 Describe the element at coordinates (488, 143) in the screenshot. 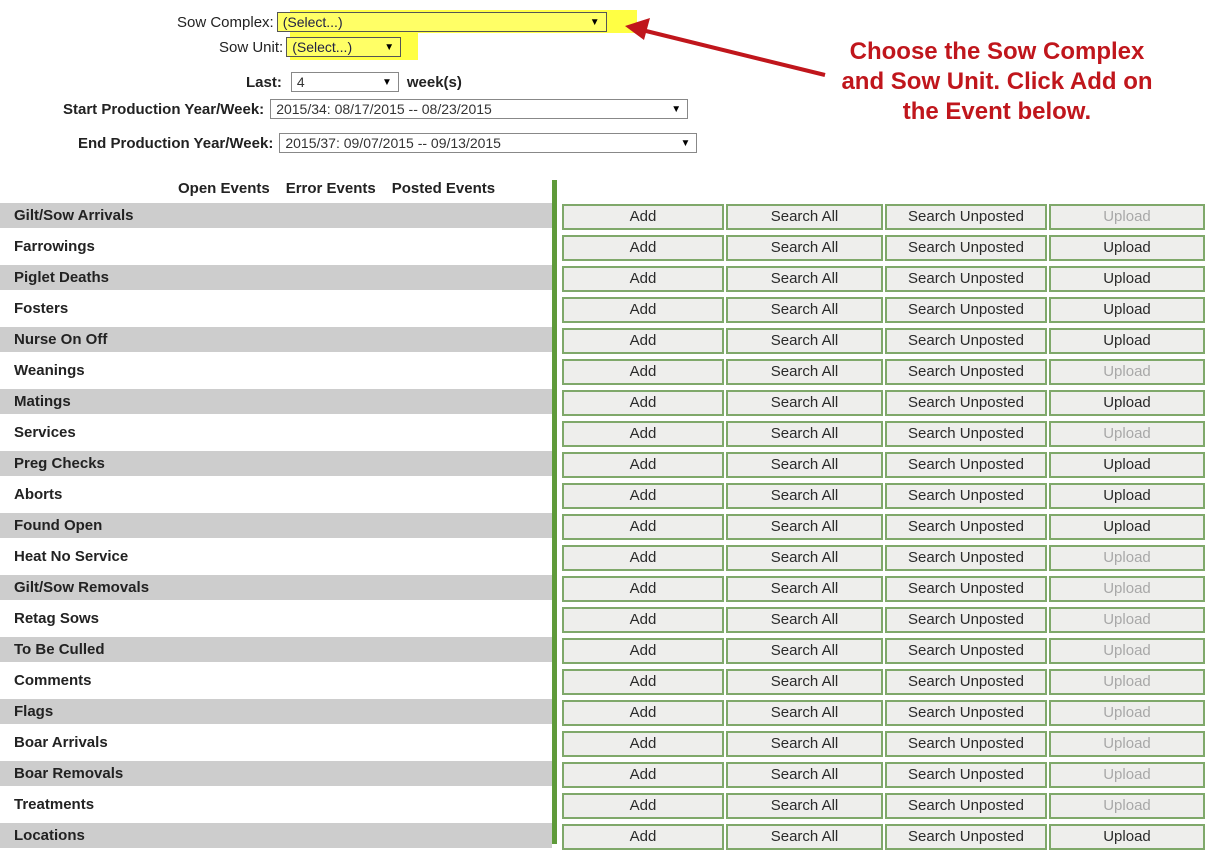

I see `end-week-select: 2015/37: 09/07/2015 -- 09/13/2015 ▼` at that location.